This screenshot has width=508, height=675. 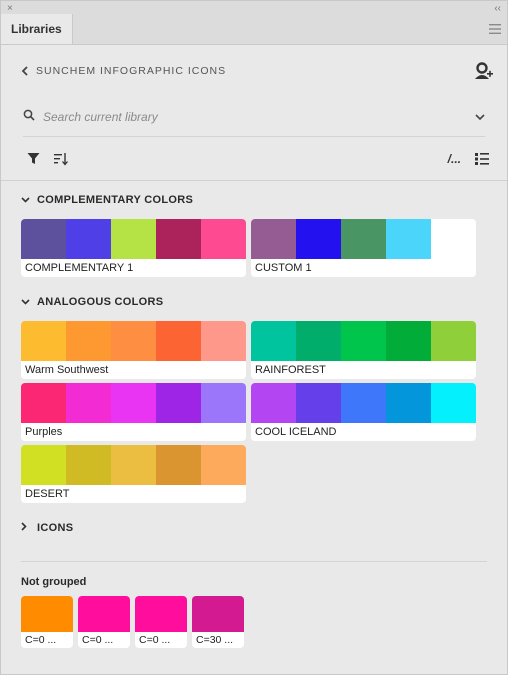 I want to click on filter-icon, so click(x=33, y=158).